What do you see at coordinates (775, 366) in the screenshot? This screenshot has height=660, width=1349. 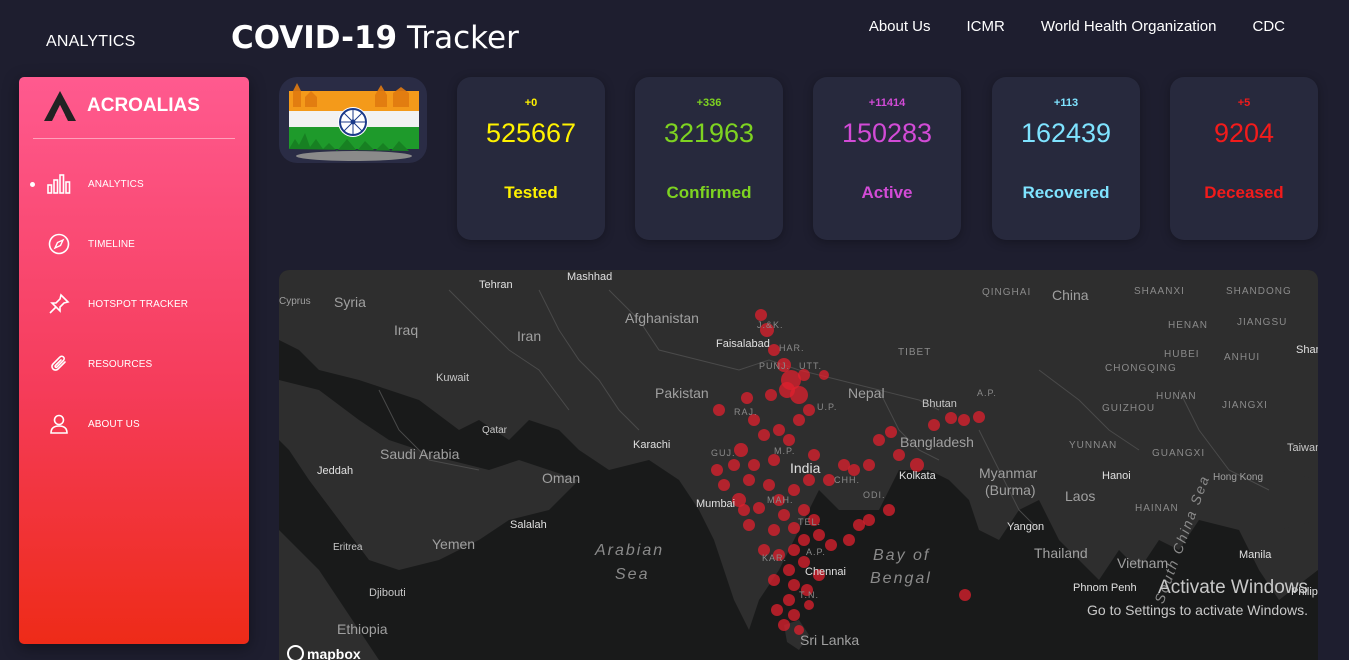 I see `map-region: PUNJ.` at bounding box center [775, 366].